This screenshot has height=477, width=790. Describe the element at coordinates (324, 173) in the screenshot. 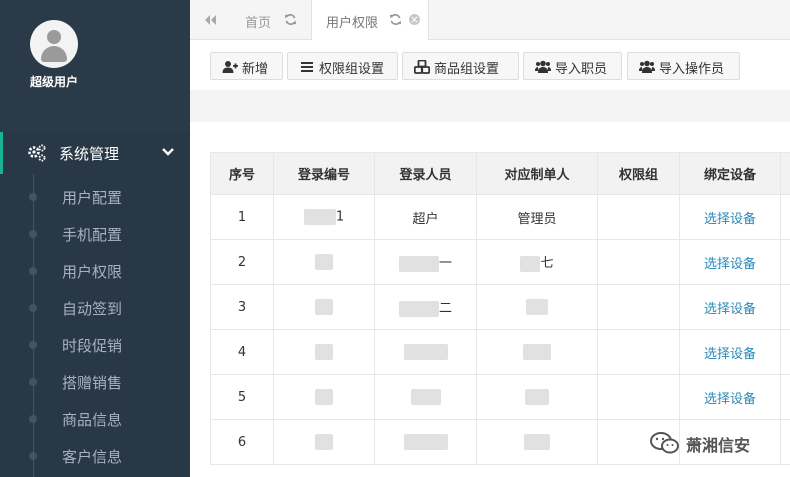

I see `column-header-login-id: 登录编号` at that location.